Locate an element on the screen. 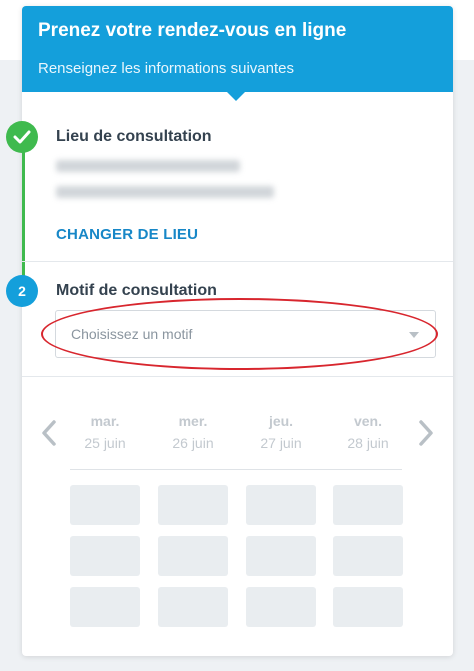 This screenshot has width=474, height=671. annotation-ellipse is located at coordinates (239, 334).